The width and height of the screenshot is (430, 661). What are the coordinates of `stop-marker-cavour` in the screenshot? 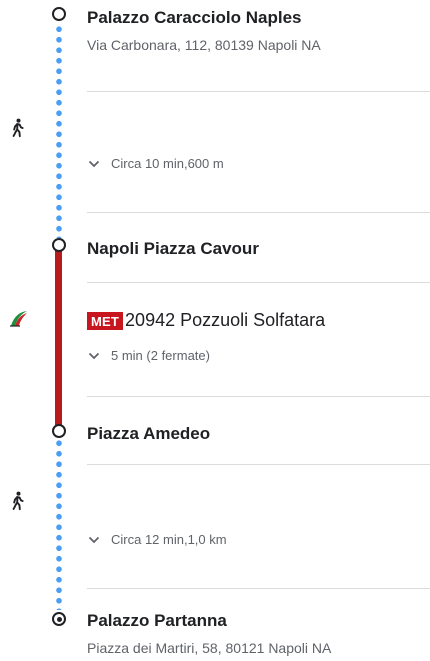 It's located at (59, 245).